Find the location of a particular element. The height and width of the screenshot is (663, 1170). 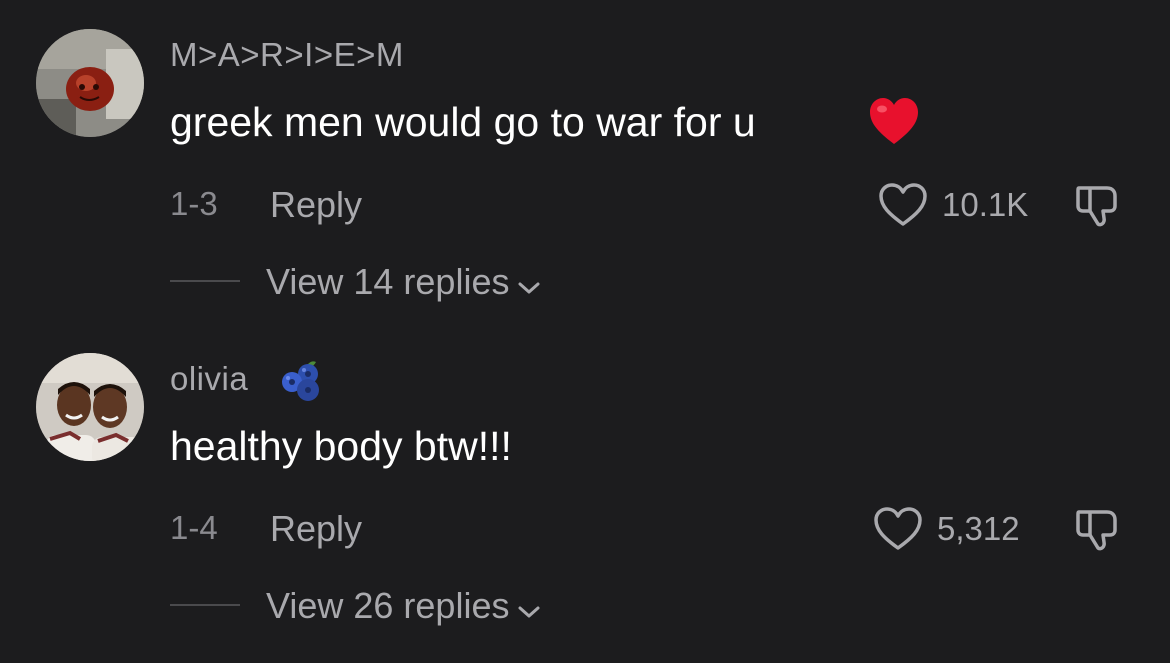

view-replies-button: View 14 replies is located at coordinates (403, 282).